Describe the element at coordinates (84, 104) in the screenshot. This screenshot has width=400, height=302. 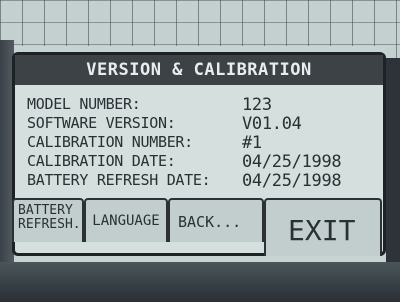
I see `model-number-label: MODEL NUMBER:` at that location.